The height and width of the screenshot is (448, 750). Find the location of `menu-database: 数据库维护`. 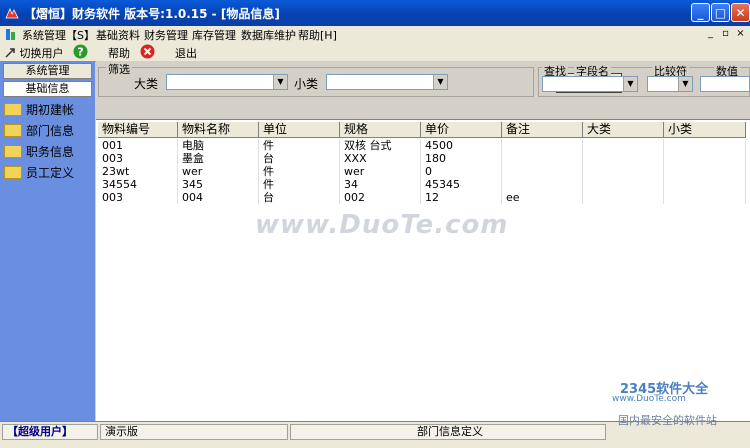

menu-database: 数据库维护 is located at coordinates (268, 35).